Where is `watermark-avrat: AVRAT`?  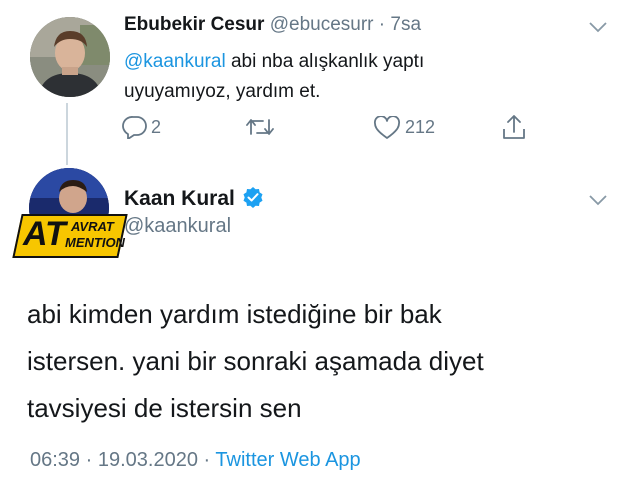
watermark-avrat: AVRAT is located at coordinates (92, 226).